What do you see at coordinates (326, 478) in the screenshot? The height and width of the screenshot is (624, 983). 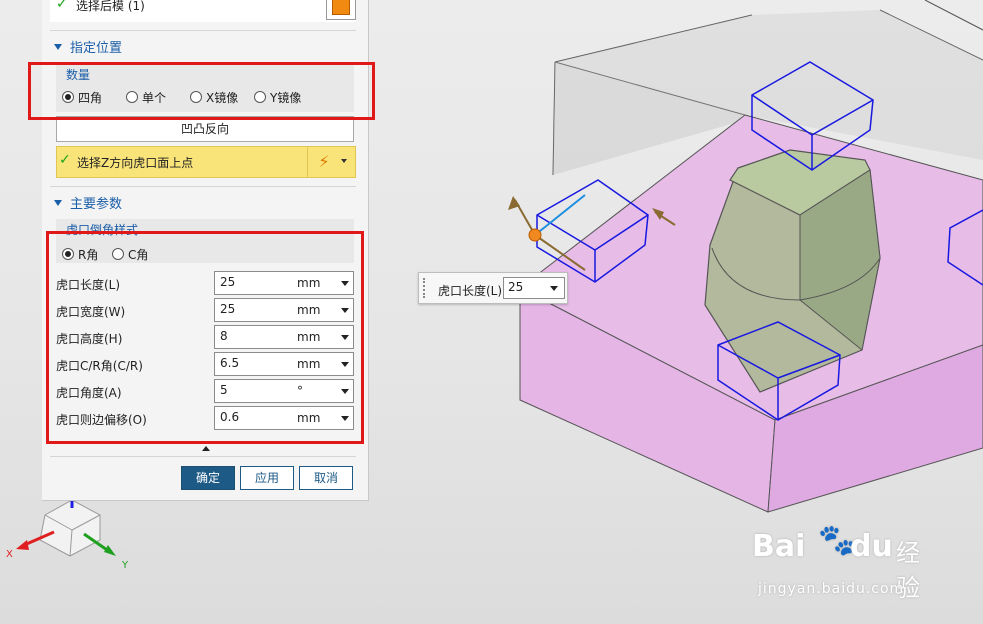 I see `cancel-button: 取消` at bounding box center [326, 478].